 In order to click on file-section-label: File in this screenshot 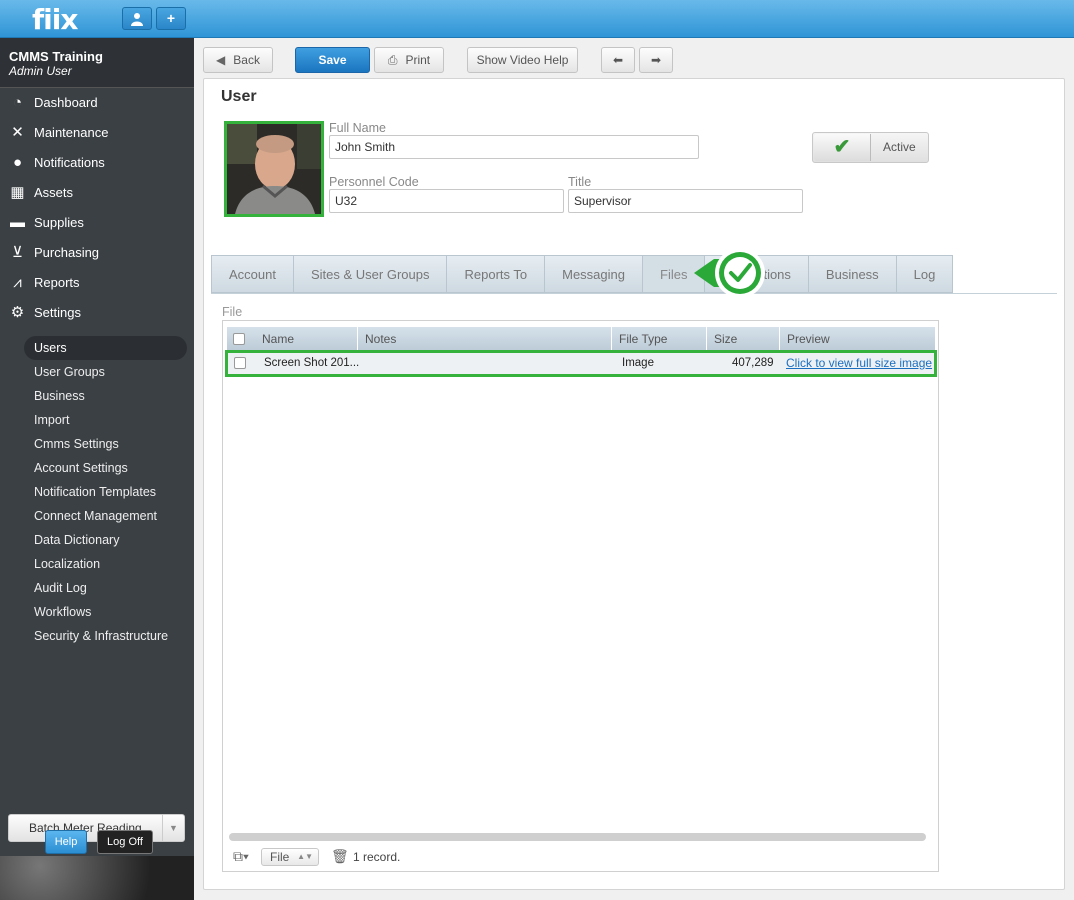, I will do `click(232, 312)`.